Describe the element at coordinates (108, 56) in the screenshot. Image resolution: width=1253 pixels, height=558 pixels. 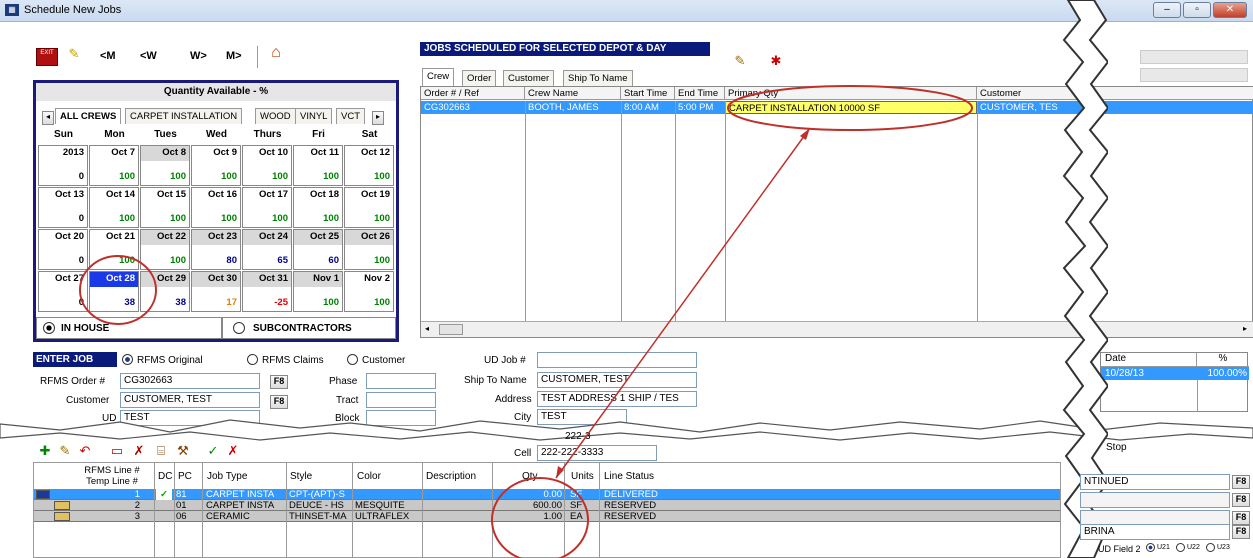
I see `prev-month-button: <M` at that location.